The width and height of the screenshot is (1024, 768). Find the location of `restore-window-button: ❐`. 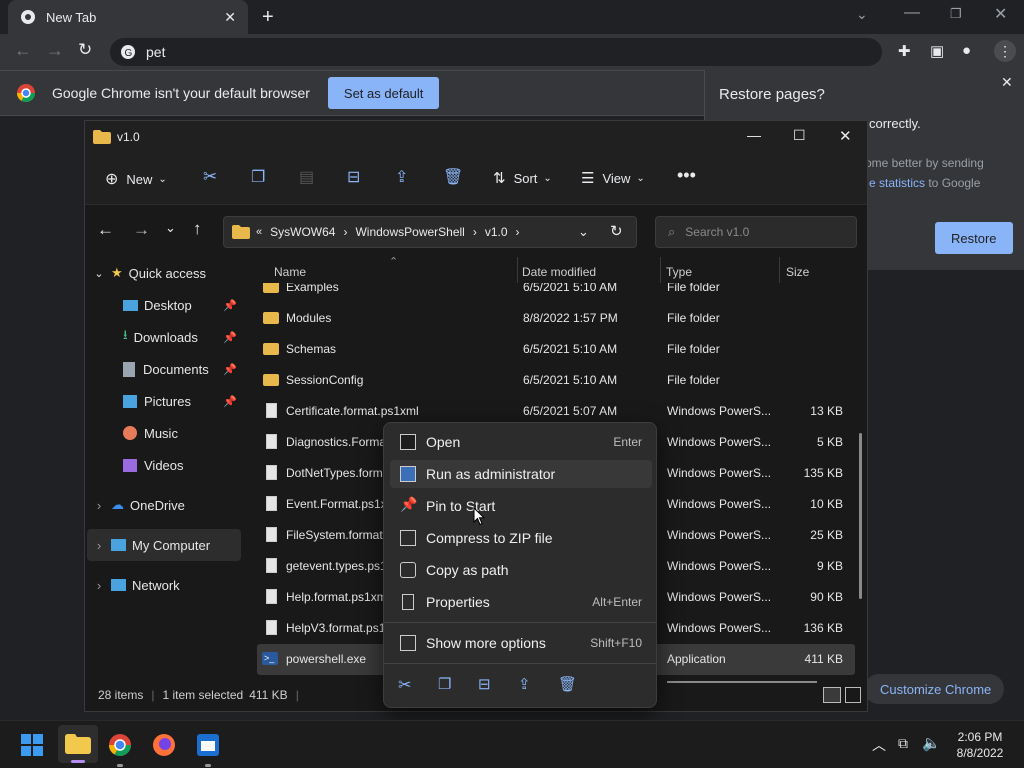

restore-window-button: ❐ is located at coordinates (956, 14).